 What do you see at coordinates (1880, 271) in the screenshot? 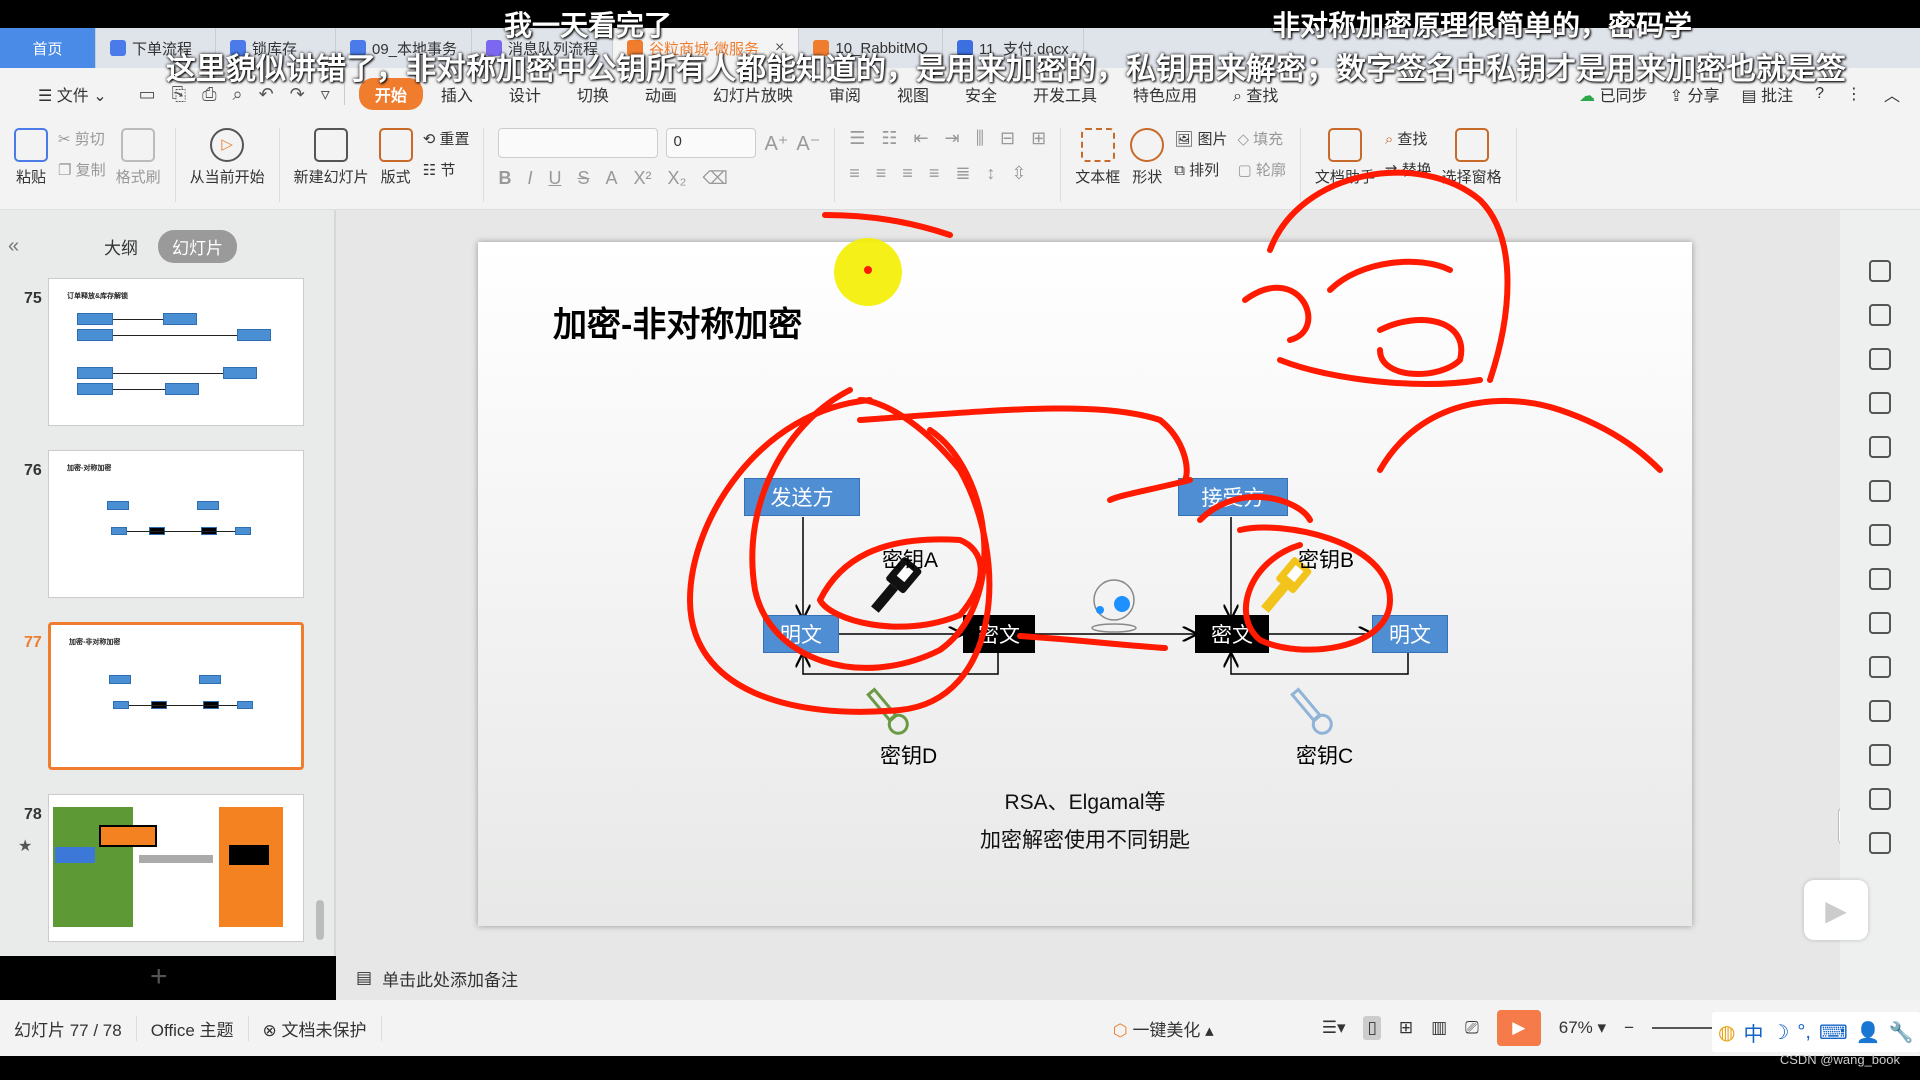
I see `star-pane-icon` at bounding box center [1880, 271].